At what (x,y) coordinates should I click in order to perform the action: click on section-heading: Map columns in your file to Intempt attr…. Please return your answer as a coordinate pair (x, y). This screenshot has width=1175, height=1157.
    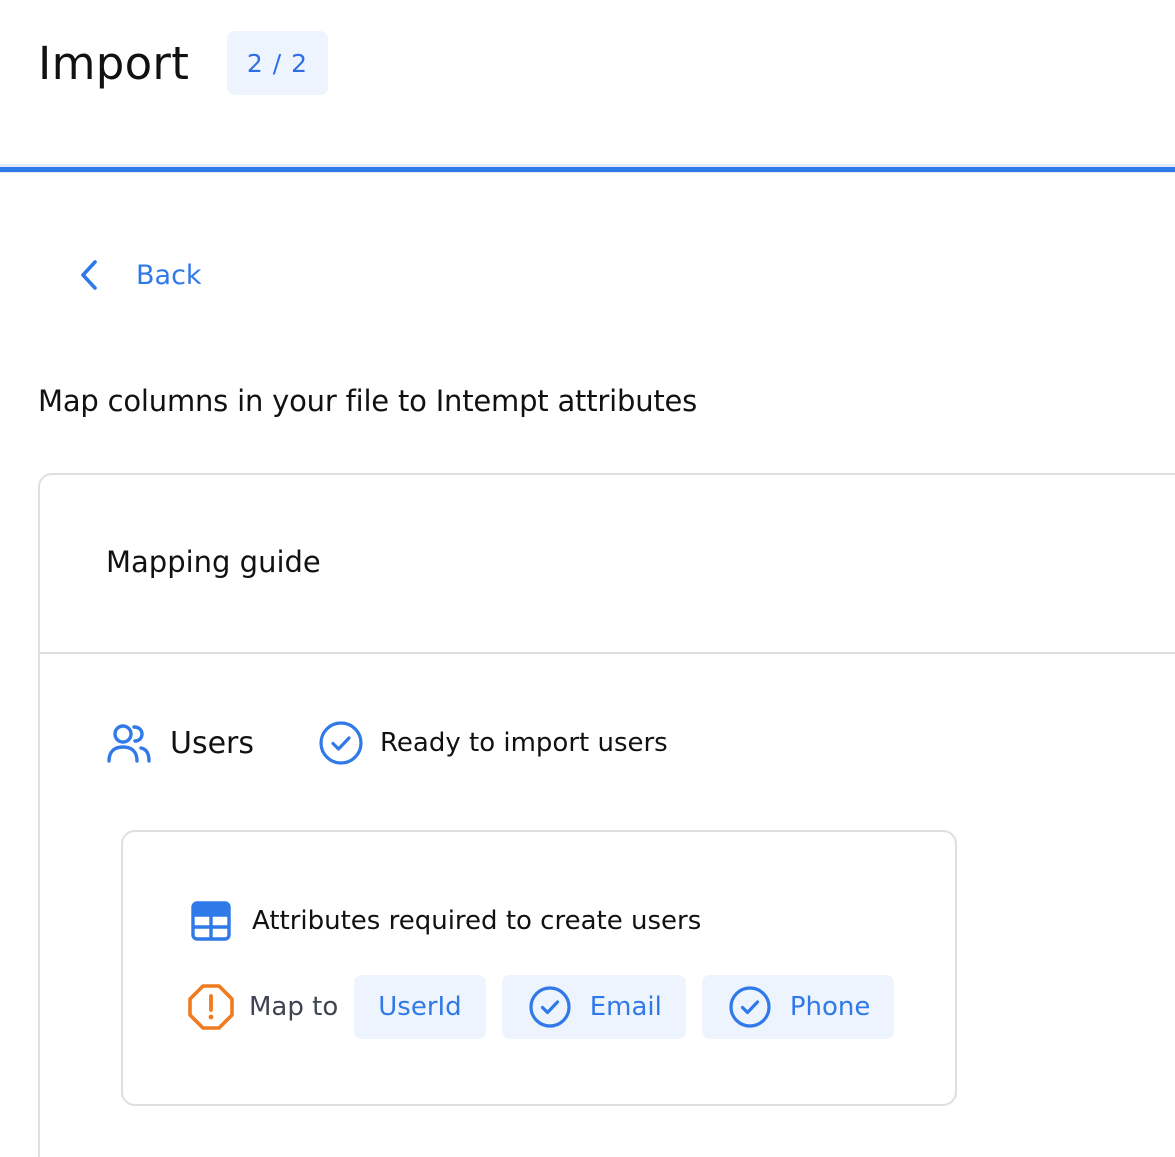
    Looking at the image, I should click on (368, 401).